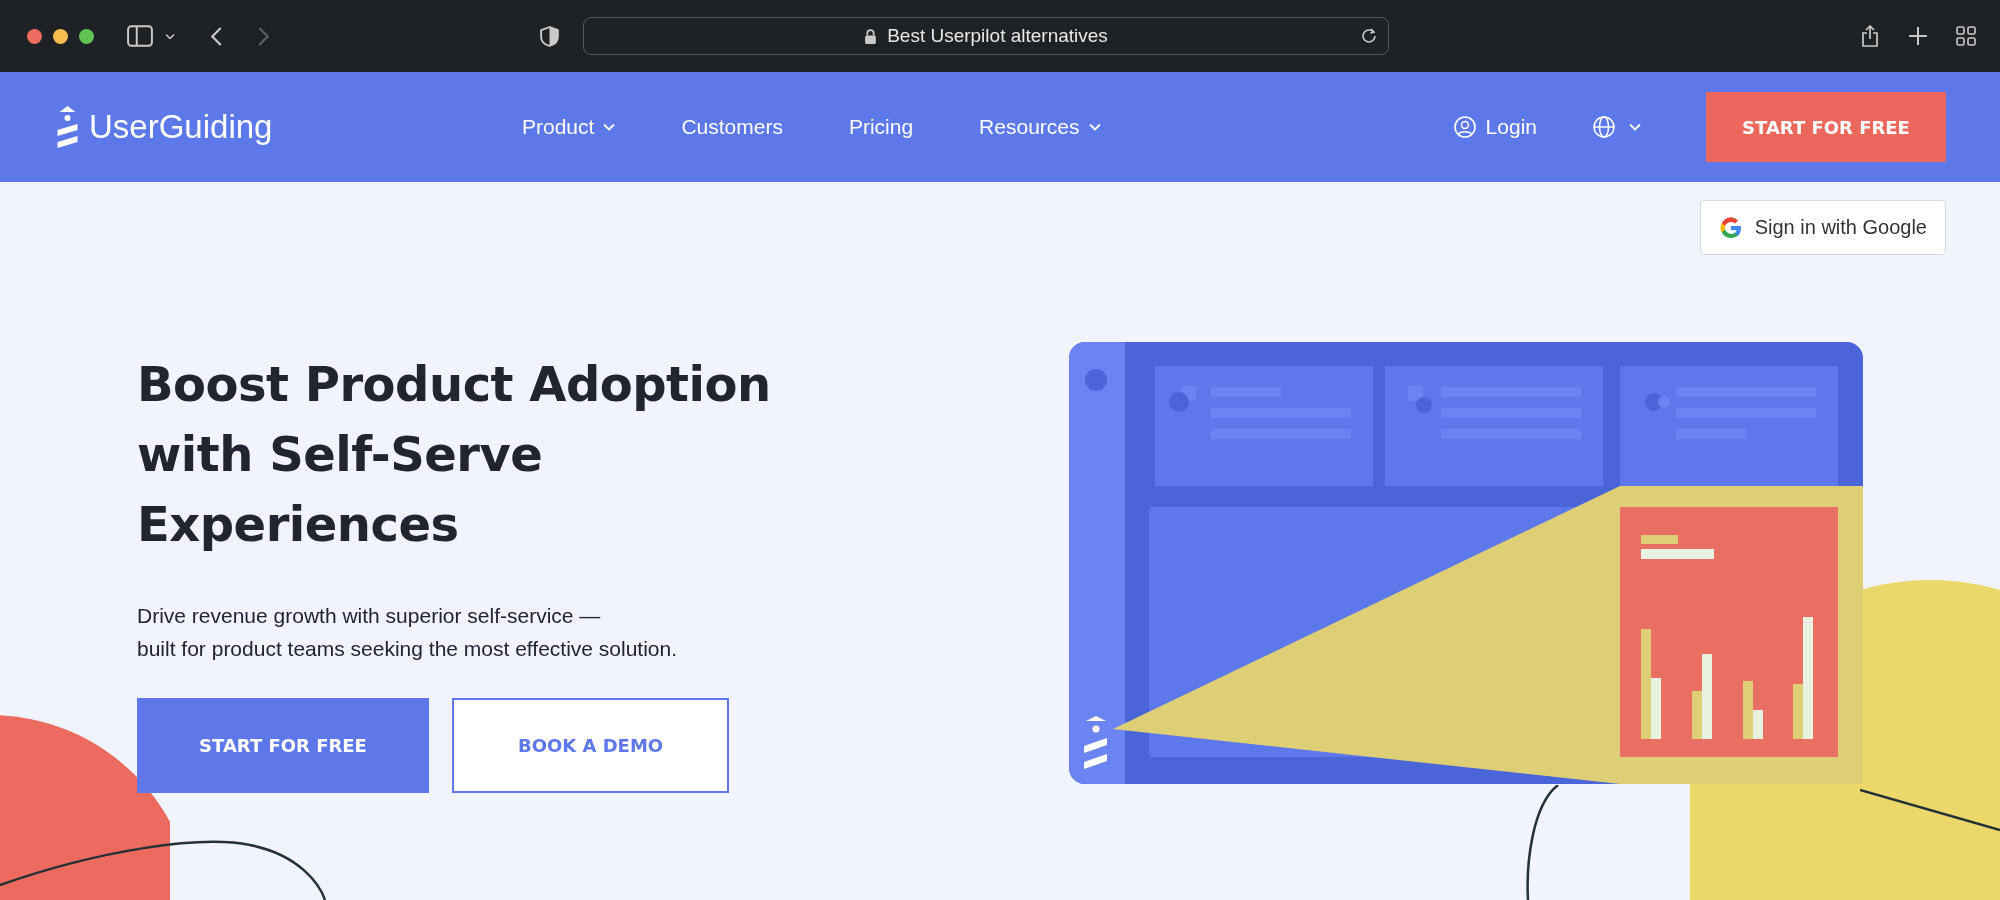 The width and height of the screenshot is (2000, 900). What do you see at coordinates (140, 36) in the screenshot?
I see `sidebar-icon` at bounding box center [140, 36].